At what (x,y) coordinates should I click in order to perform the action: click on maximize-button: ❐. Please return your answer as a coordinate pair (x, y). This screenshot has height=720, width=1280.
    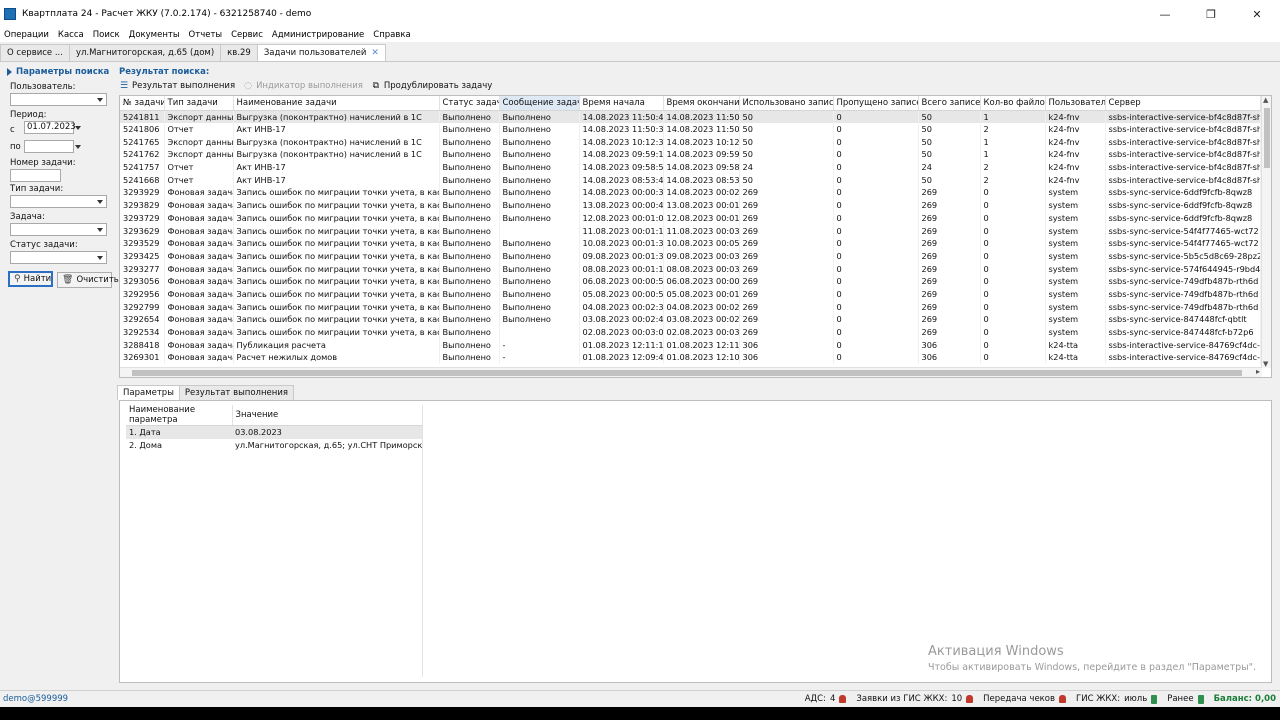
    Looking at the image, I should click on (1211, 14).